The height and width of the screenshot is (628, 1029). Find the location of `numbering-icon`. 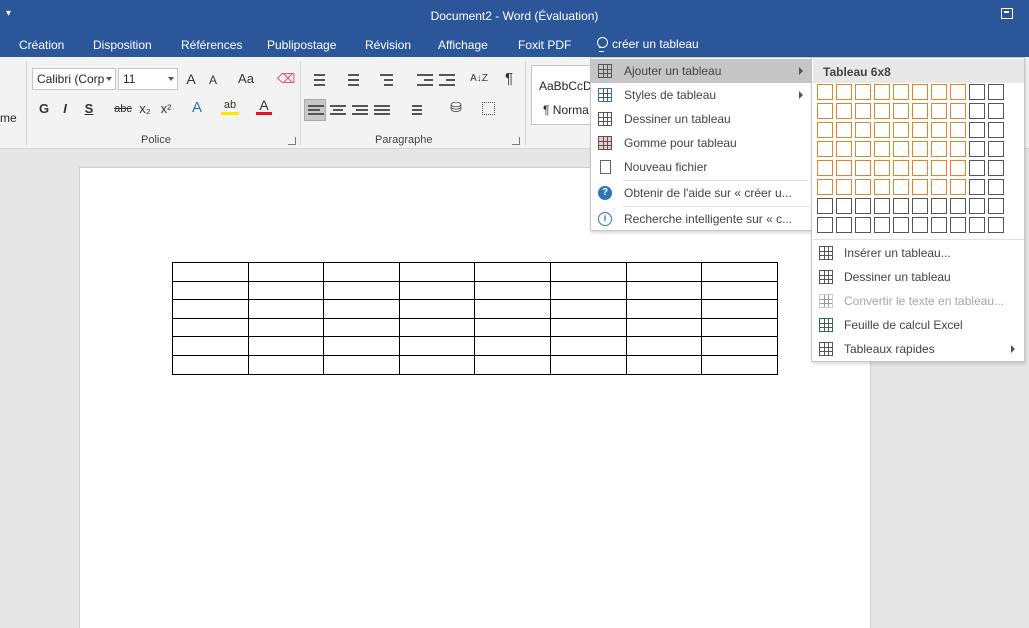

numbering-icon is located at coordinates (351, 80).